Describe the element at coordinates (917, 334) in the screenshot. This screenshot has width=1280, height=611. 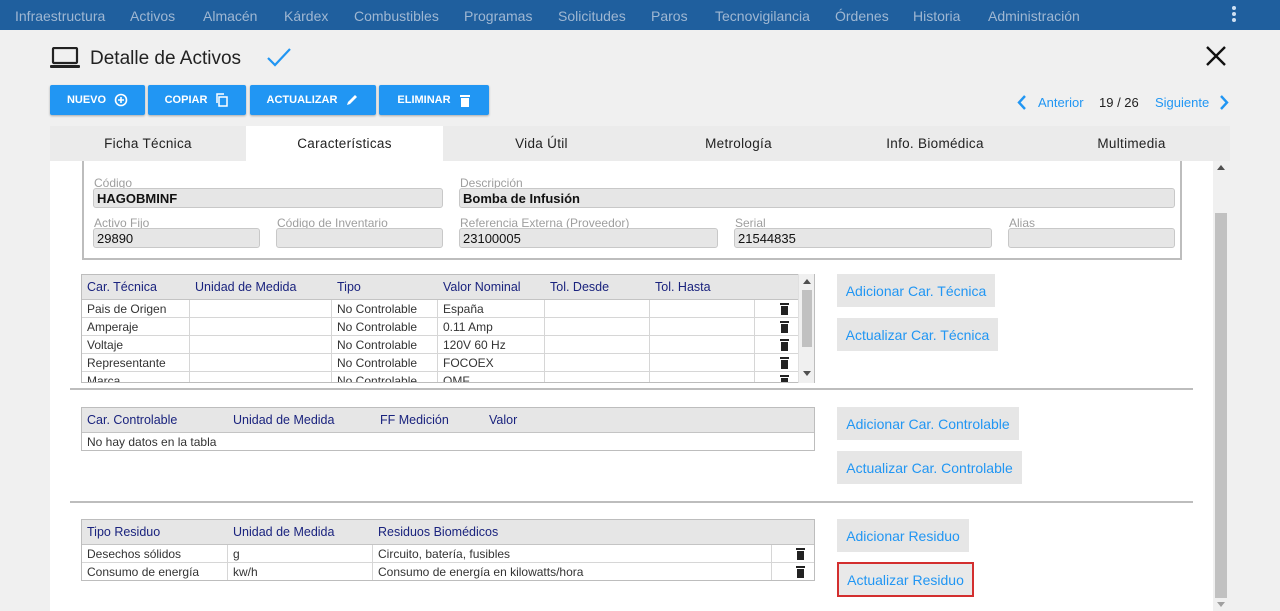
I see `update-car-tecnica-button: Actualizar Car. Técnica` at that location.